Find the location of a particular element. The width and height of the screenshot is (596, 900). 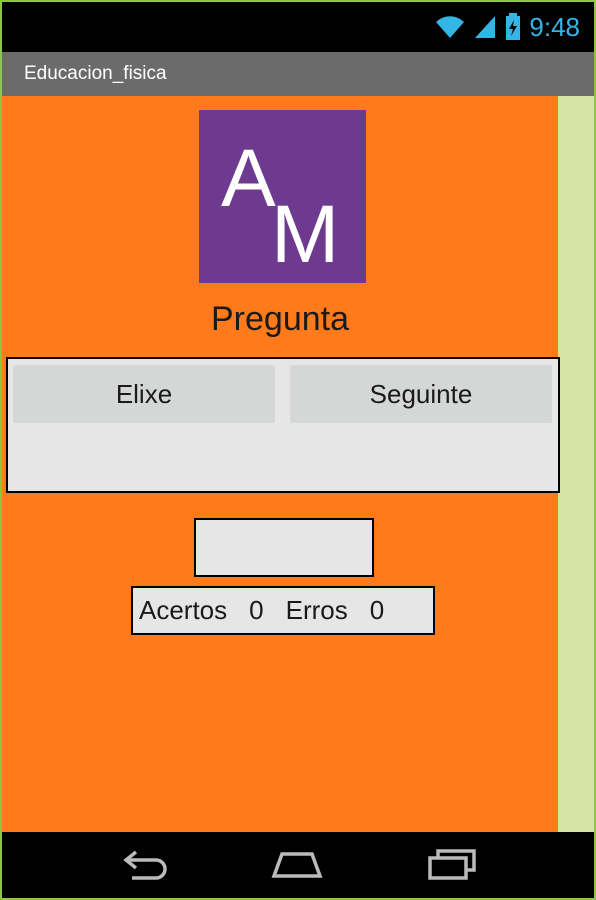

status-time: 9:48 is located at coordinates (554, 26).